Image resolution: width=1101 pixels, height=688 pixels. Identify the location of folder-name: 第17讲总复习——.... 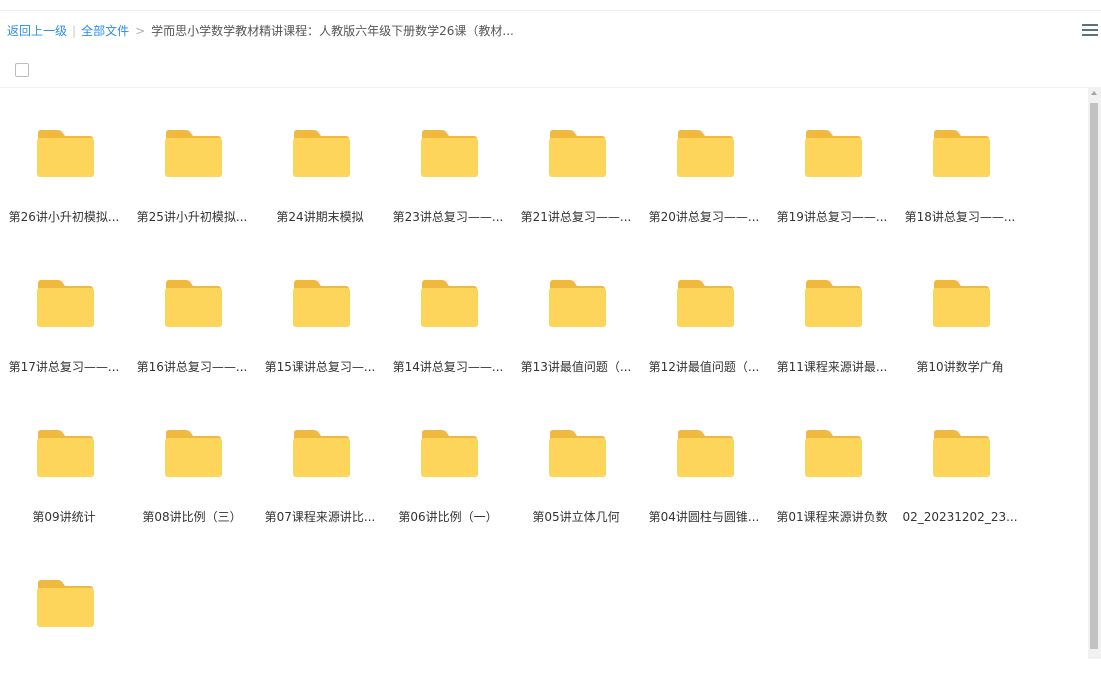
(64, 367).